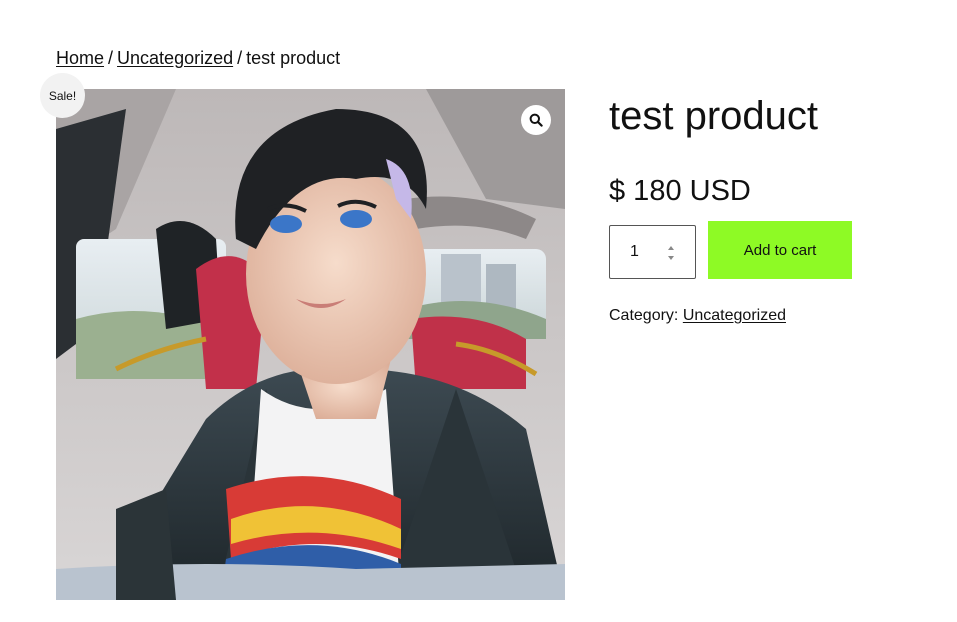 The width and height of the screenshot is (957, 622). I want to click on breadcrumb: Home / Uncategorized / test product, so click(198, 58).